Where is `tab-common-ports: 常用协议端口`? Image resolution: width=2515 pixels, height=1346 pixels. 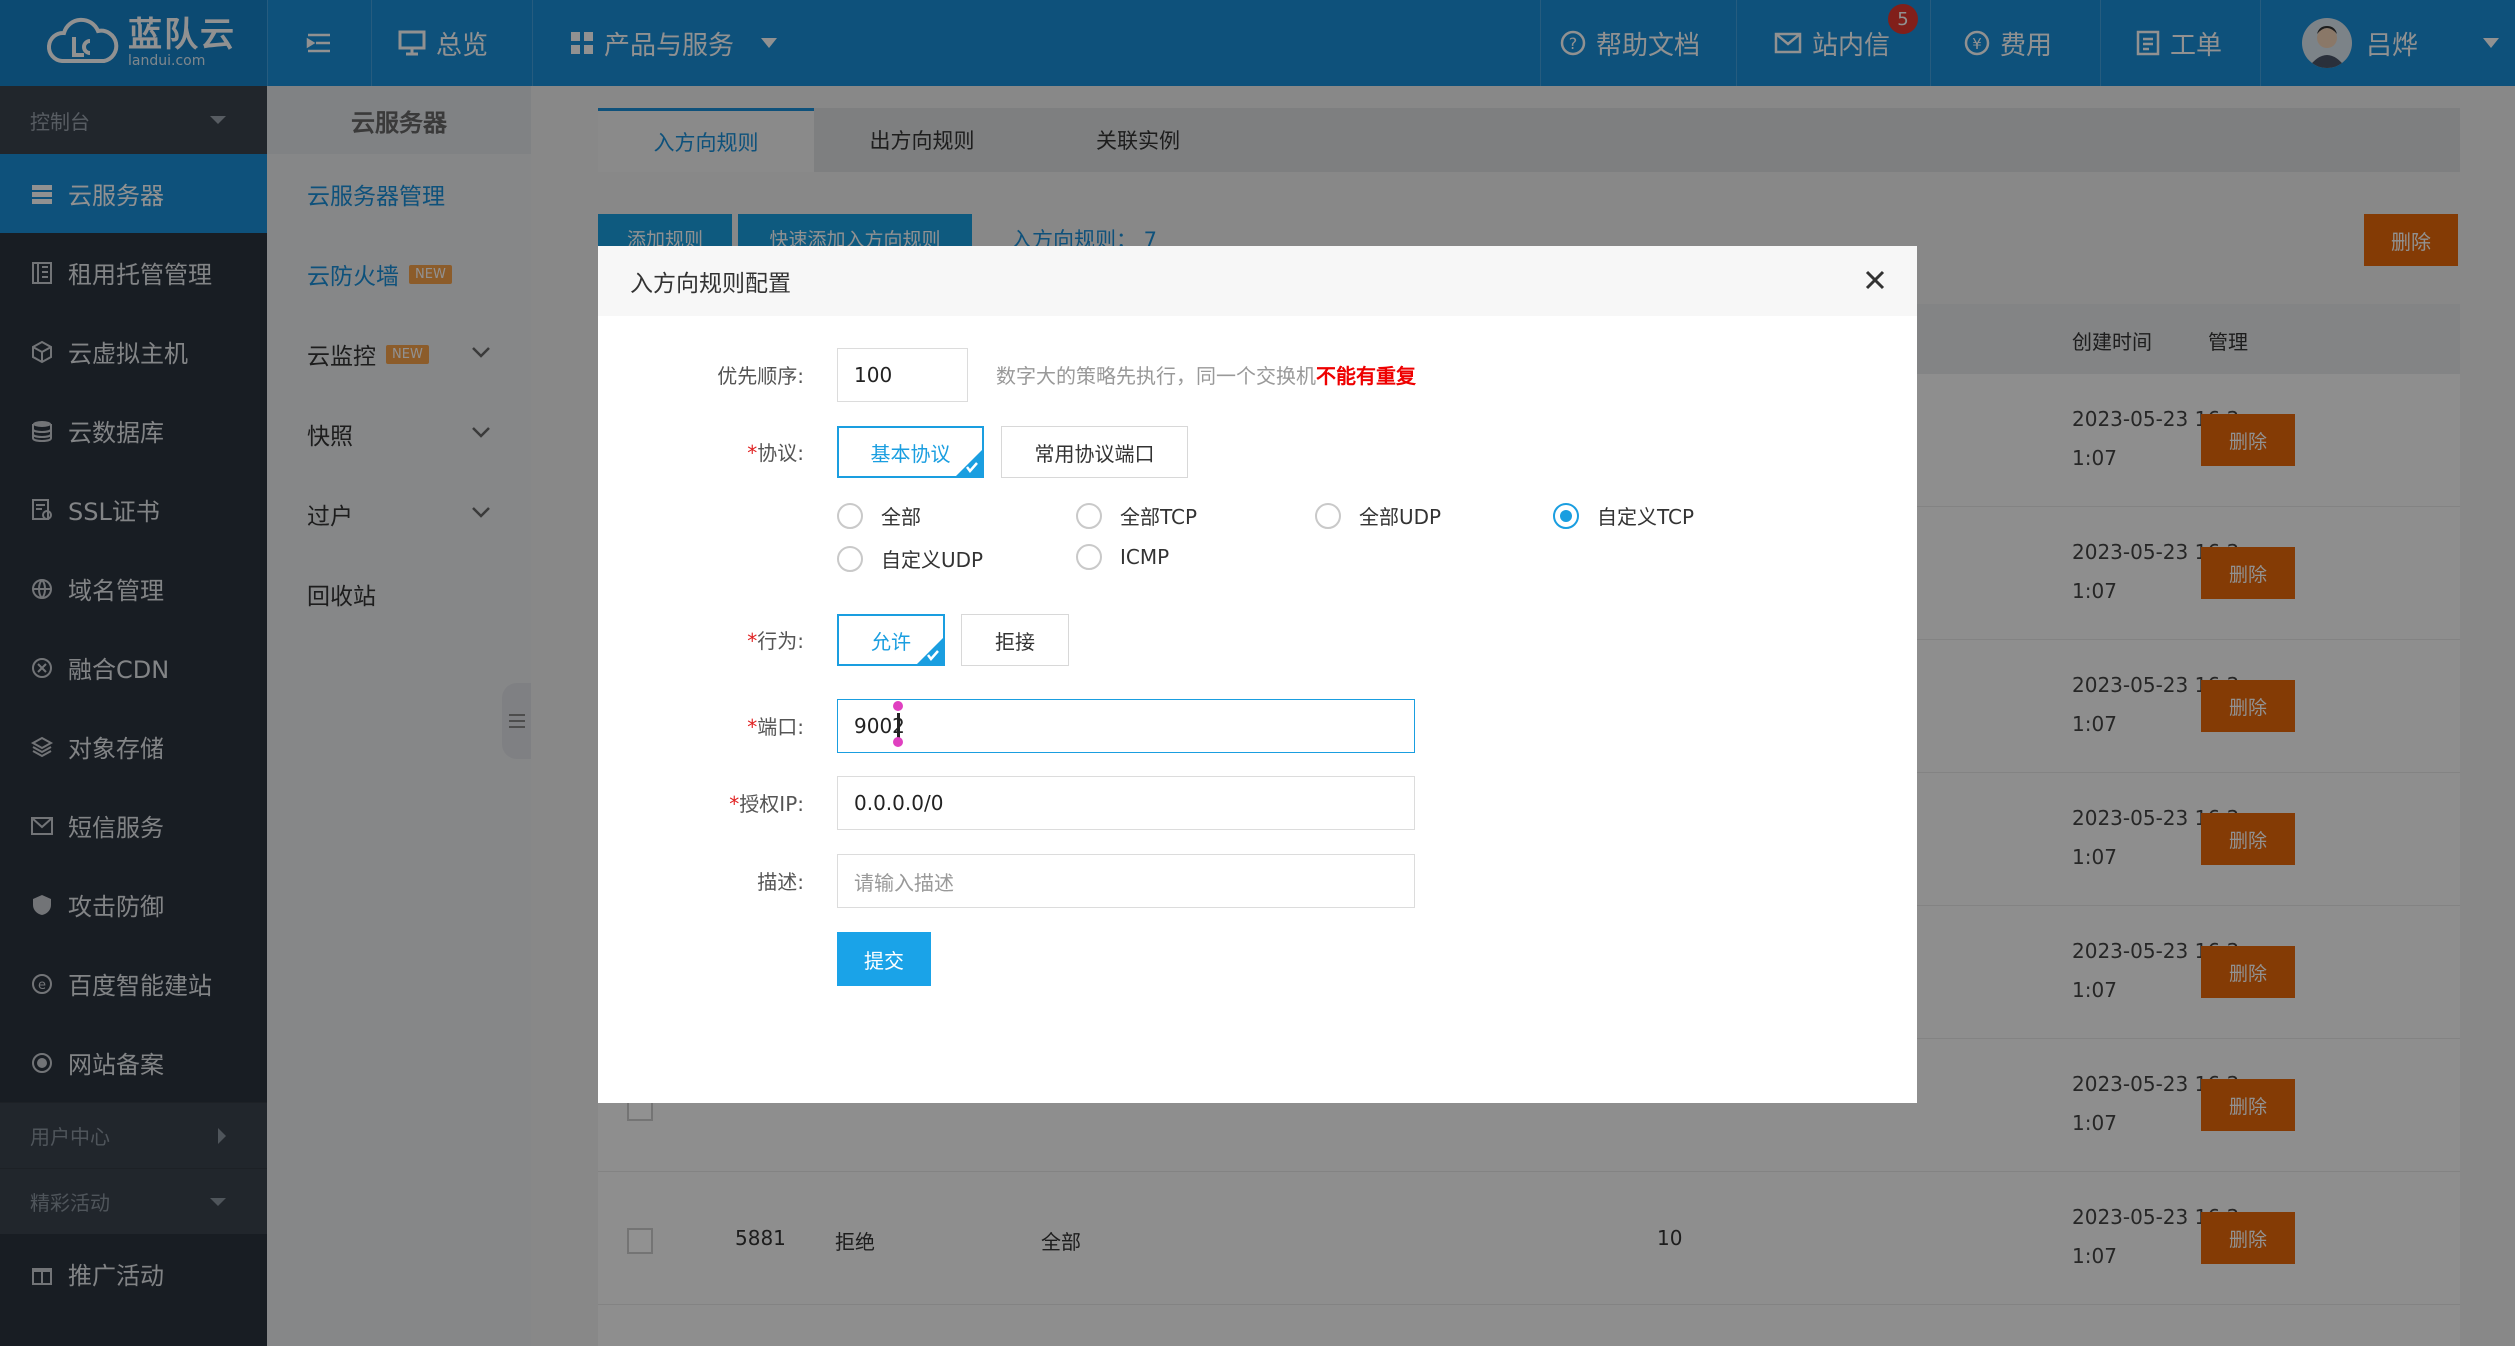
tab-common-ports: 常用协议端口 is located at coordinates (1094, 452).